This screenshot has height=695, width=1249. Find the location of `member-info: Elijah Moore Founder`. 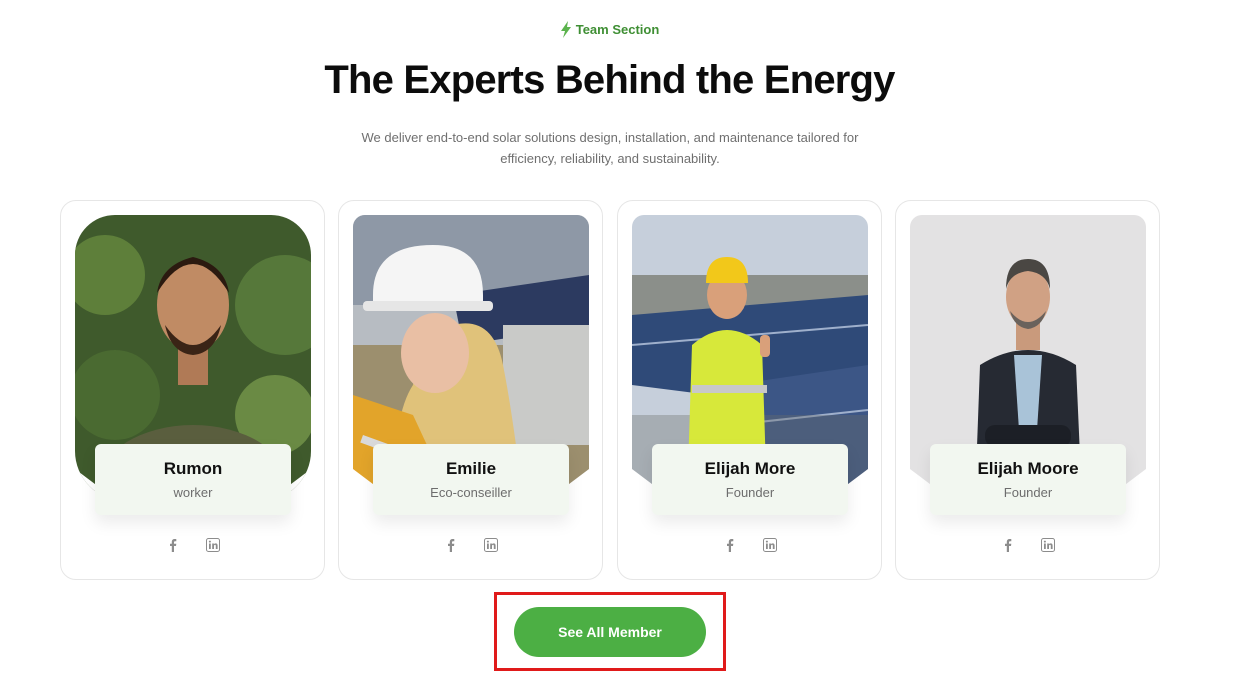

member-info: Elijah Moore Founder is located at coordinates (1028, 479).